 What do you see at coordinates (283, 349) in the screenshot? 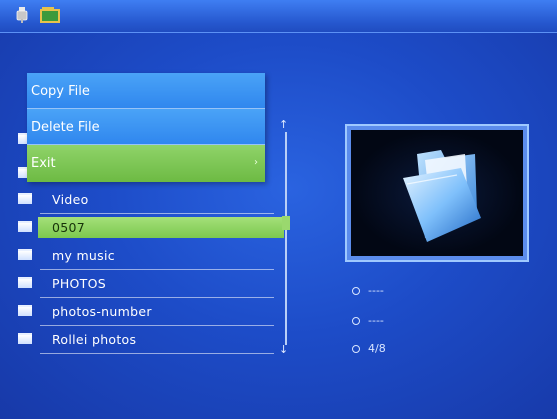
I see `scroll-down-arrow-icon: ↓` at bounding box center [283, 349].